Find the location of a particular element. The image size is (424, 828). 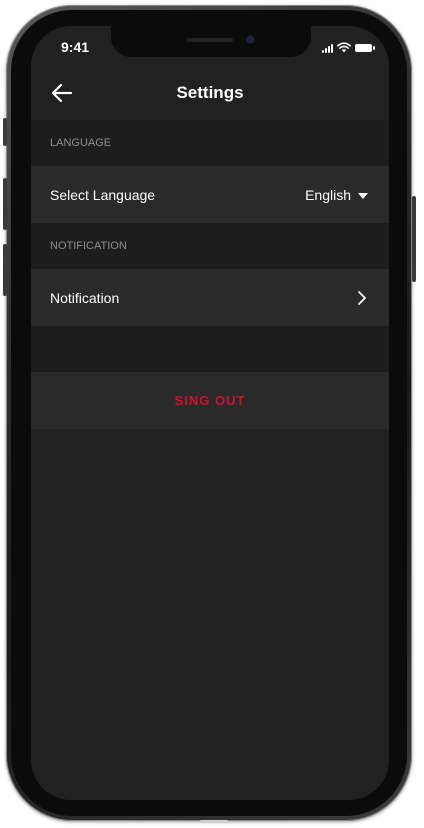

home-indicator is located at coordinates (214, 821).